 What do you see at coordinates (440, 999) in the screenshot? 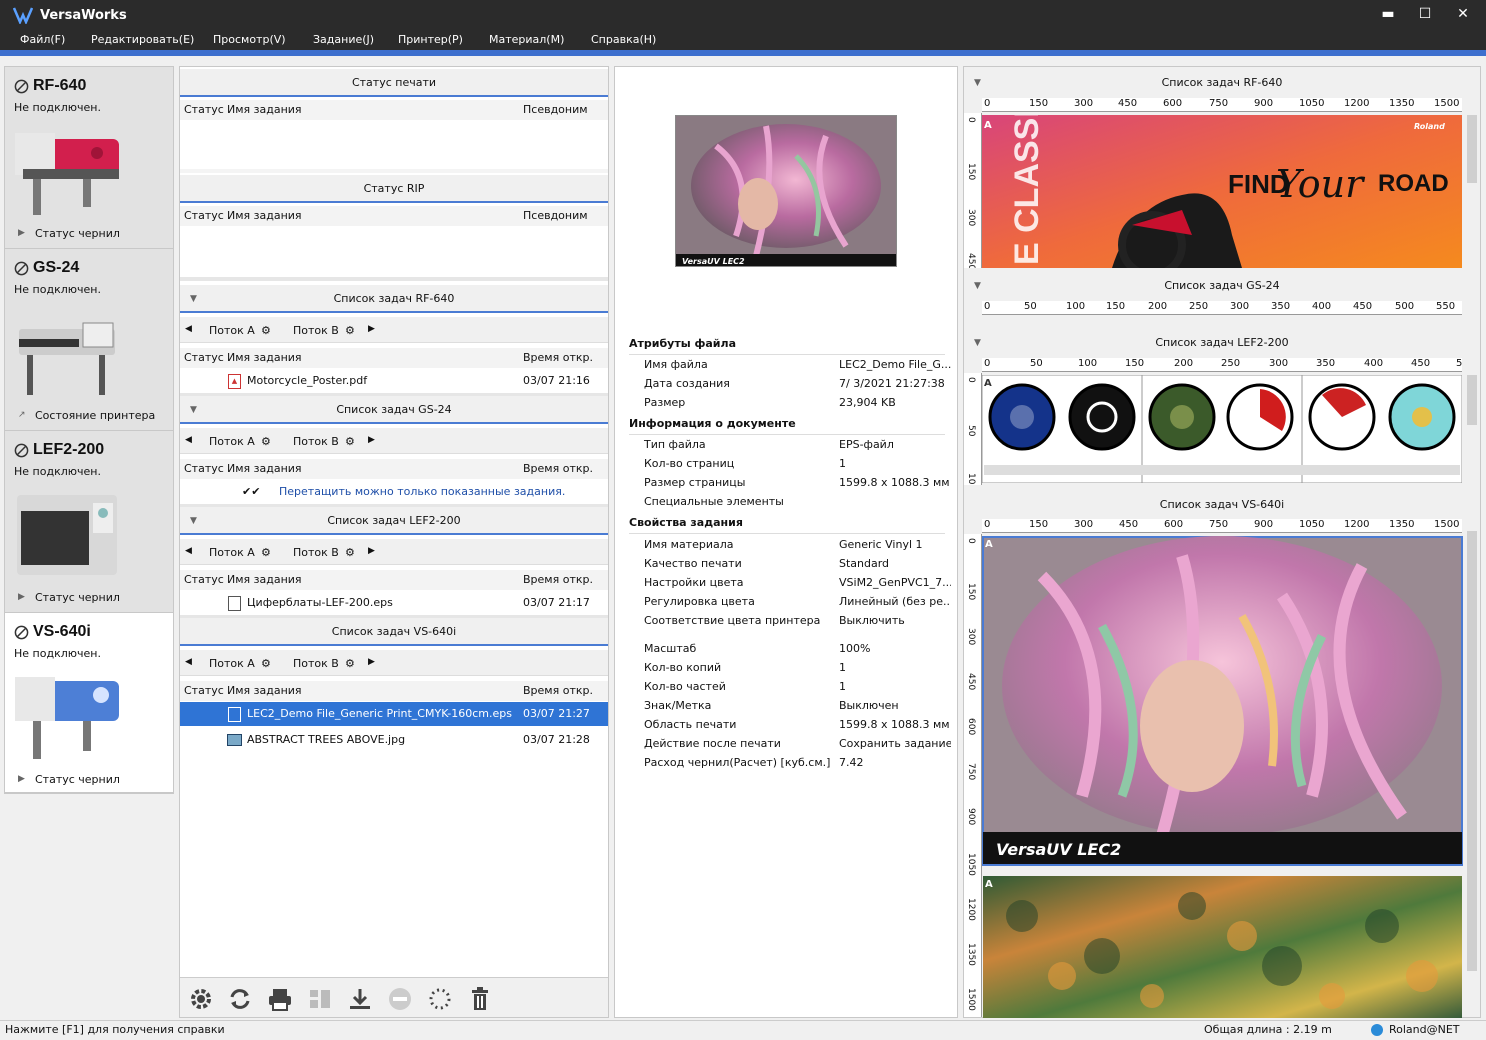
I see `loading-icon` at bounding box center [440, 999].